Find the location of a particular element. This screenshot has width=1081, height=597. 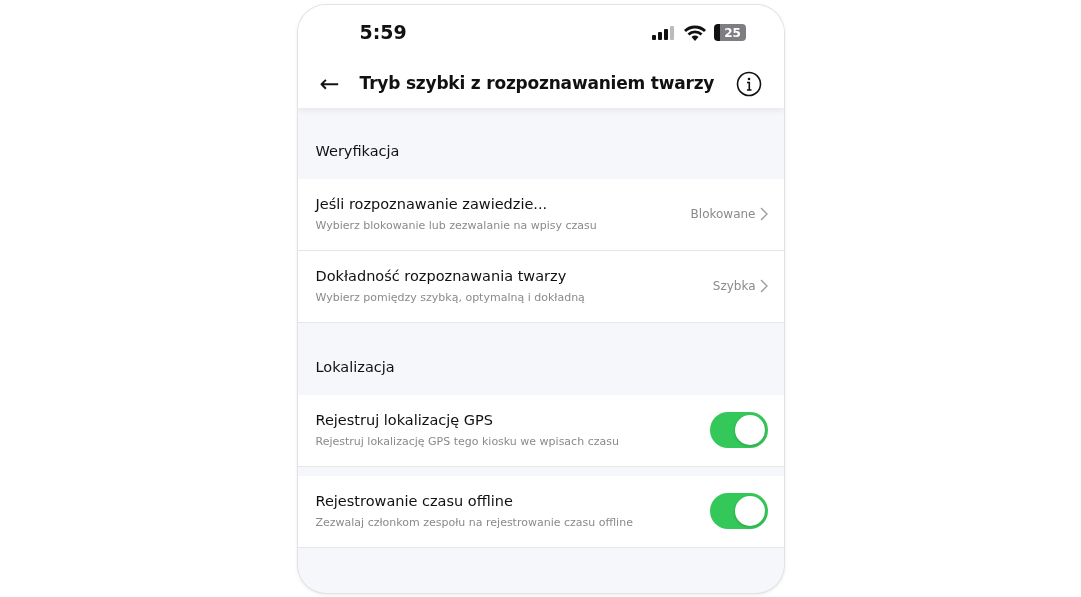

section-header: Weryfikacja is located at coordinates (357, 151).